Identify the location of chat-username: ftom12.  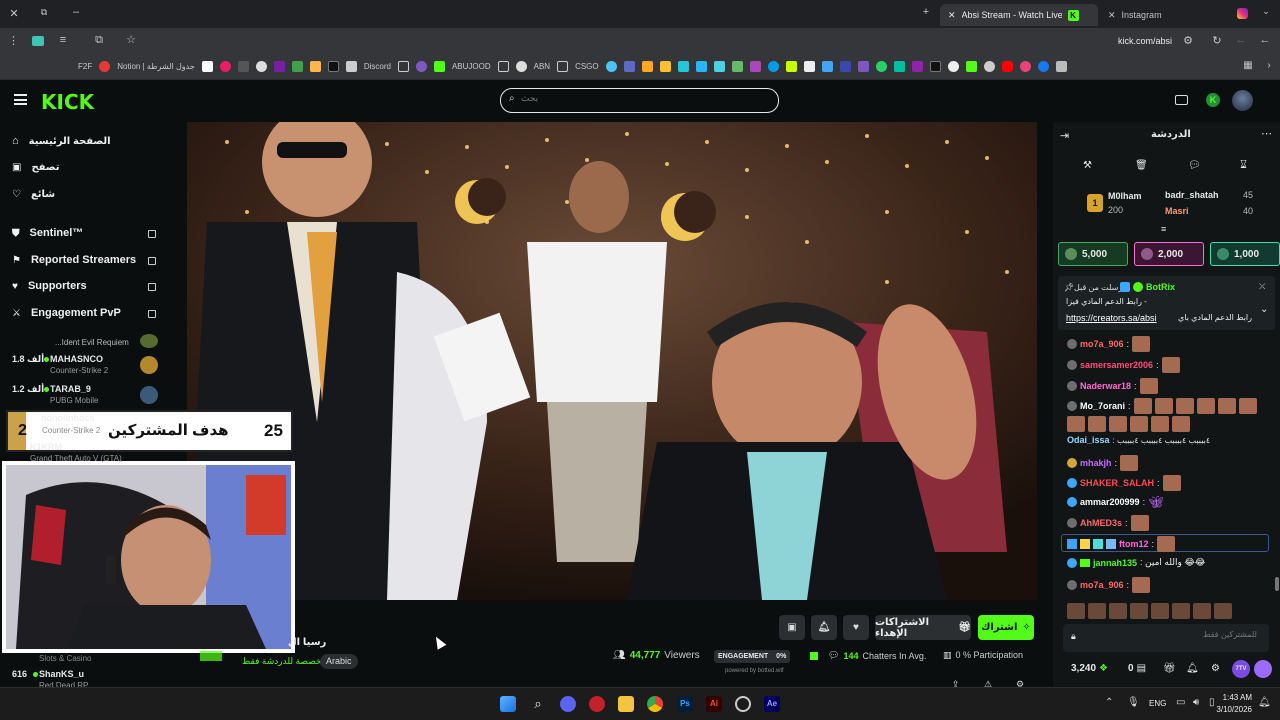
(1134, 544).